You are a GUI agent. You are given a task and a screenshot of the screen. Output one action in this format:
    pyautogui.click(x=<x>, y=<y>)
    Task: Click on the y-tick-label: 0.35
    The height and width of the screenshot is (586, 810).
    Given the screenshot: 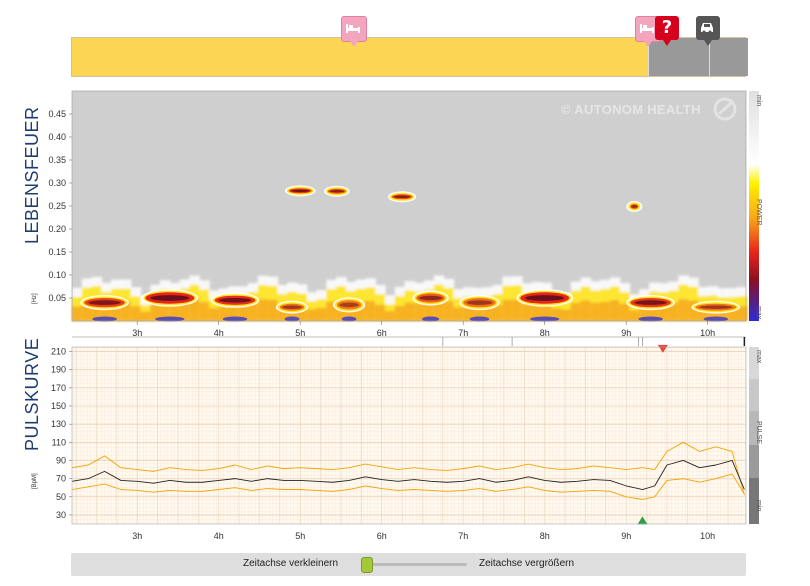 What is the action you would take?
    pyautogui.click(x=57, y=160)
    